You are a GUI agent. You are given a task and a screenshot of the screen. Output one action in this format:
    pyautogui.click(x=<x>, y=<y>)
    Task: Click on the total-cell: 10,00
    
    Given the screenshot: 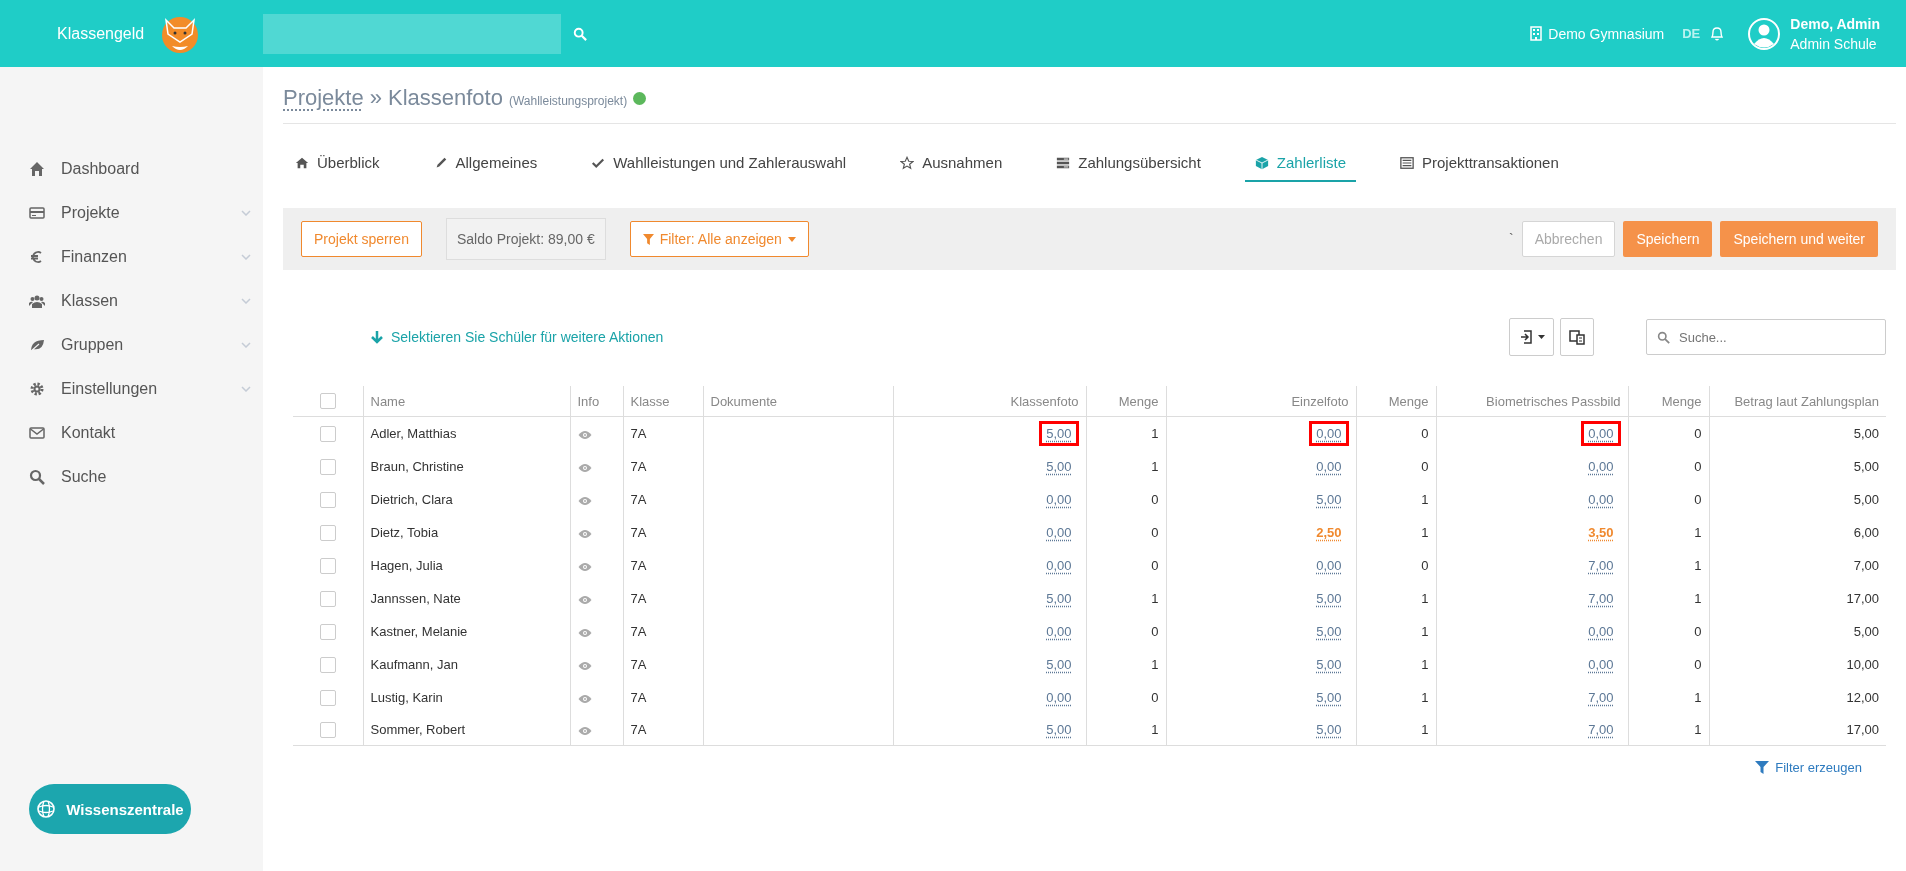 What is the action you would take?
    pyautogui.click(x=1862, y=664)
    